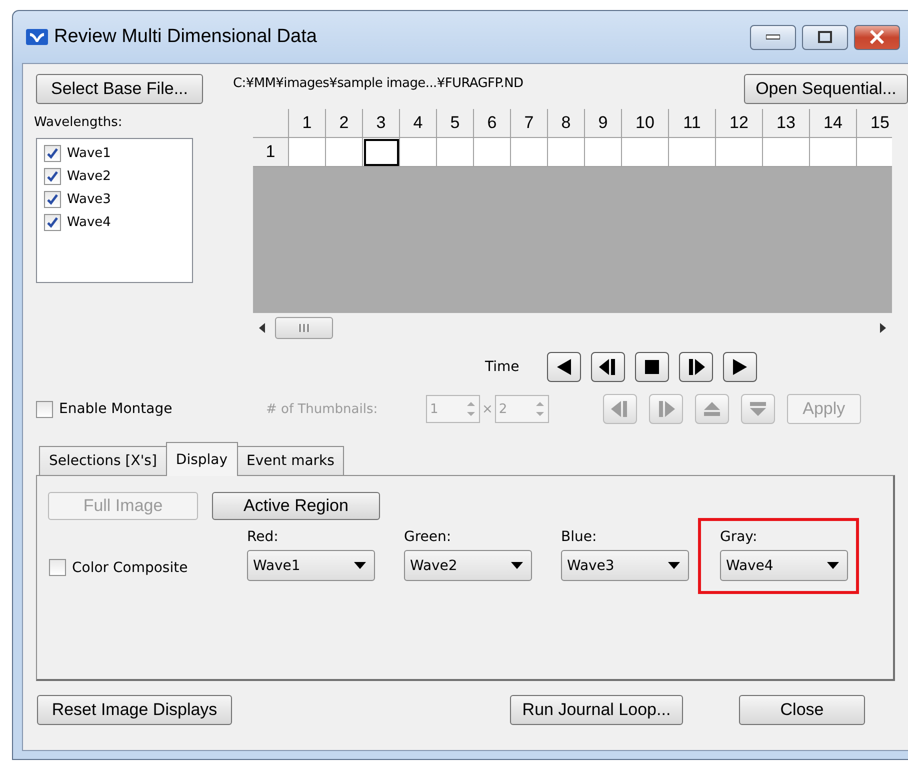 The height and width of the screenshot is (764, 908). Describe the element at coordinates (304, 327) in the screenshot. I see `scroll-thumb` at that location.